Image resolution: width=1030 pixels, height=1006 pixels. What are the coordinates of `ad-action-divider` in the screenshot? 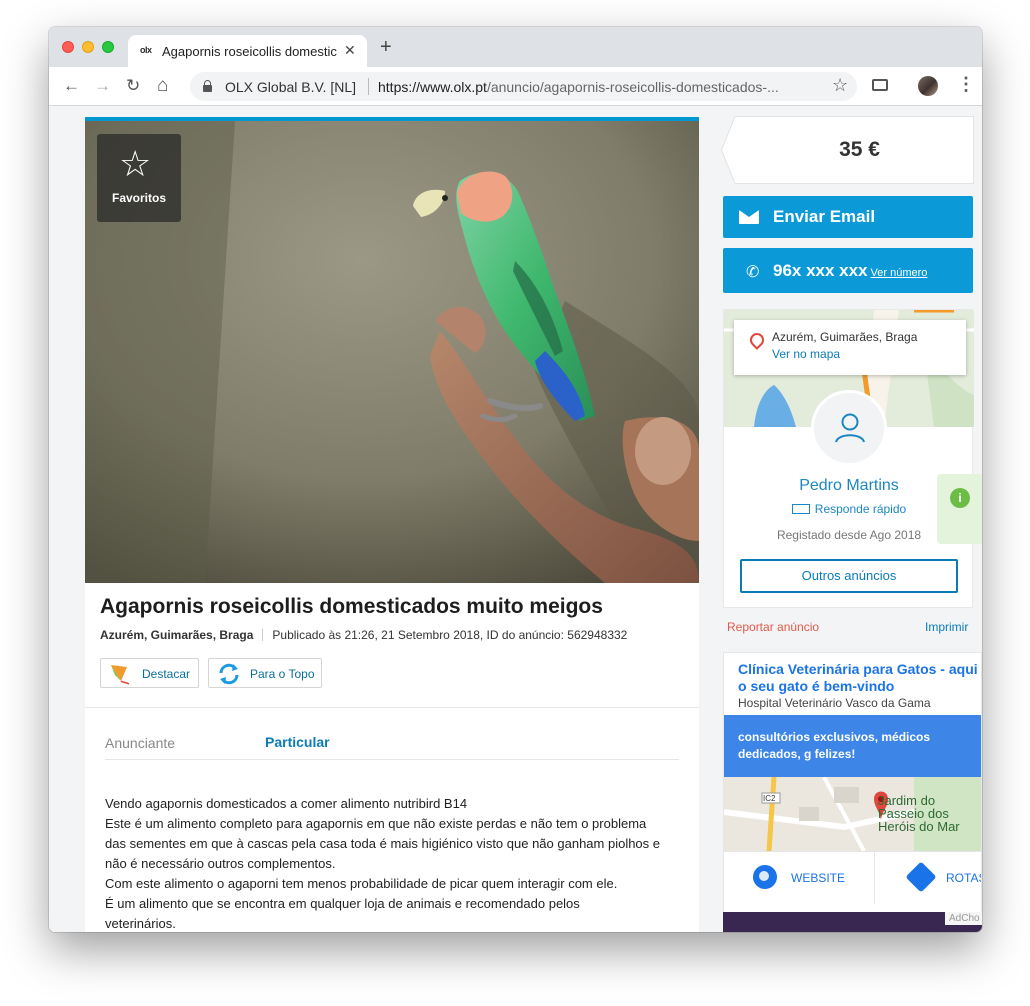 It's located at (874, 878).